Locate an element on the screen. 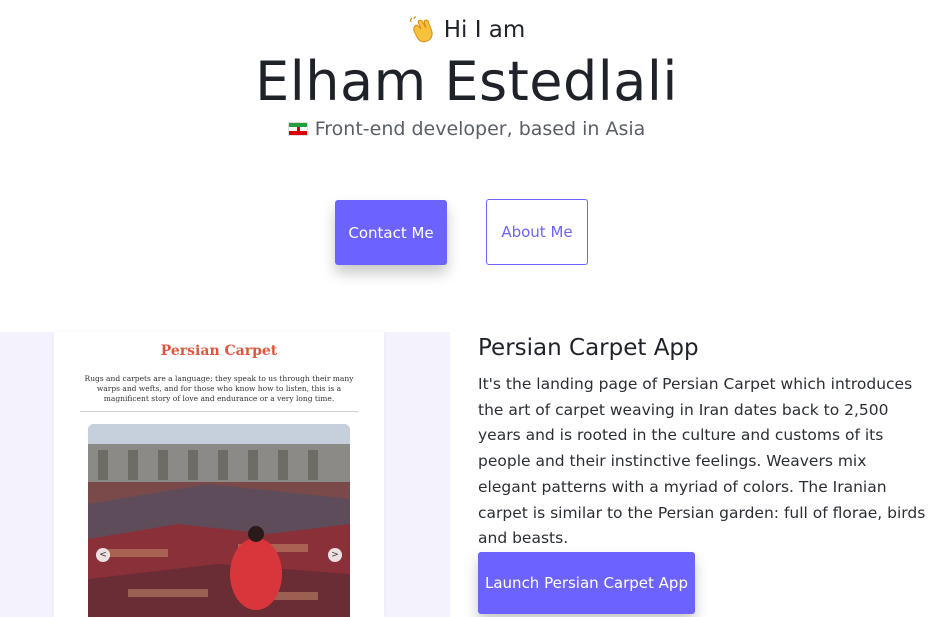  greeting-text: Hi I am is located at coordinates (484, 30).